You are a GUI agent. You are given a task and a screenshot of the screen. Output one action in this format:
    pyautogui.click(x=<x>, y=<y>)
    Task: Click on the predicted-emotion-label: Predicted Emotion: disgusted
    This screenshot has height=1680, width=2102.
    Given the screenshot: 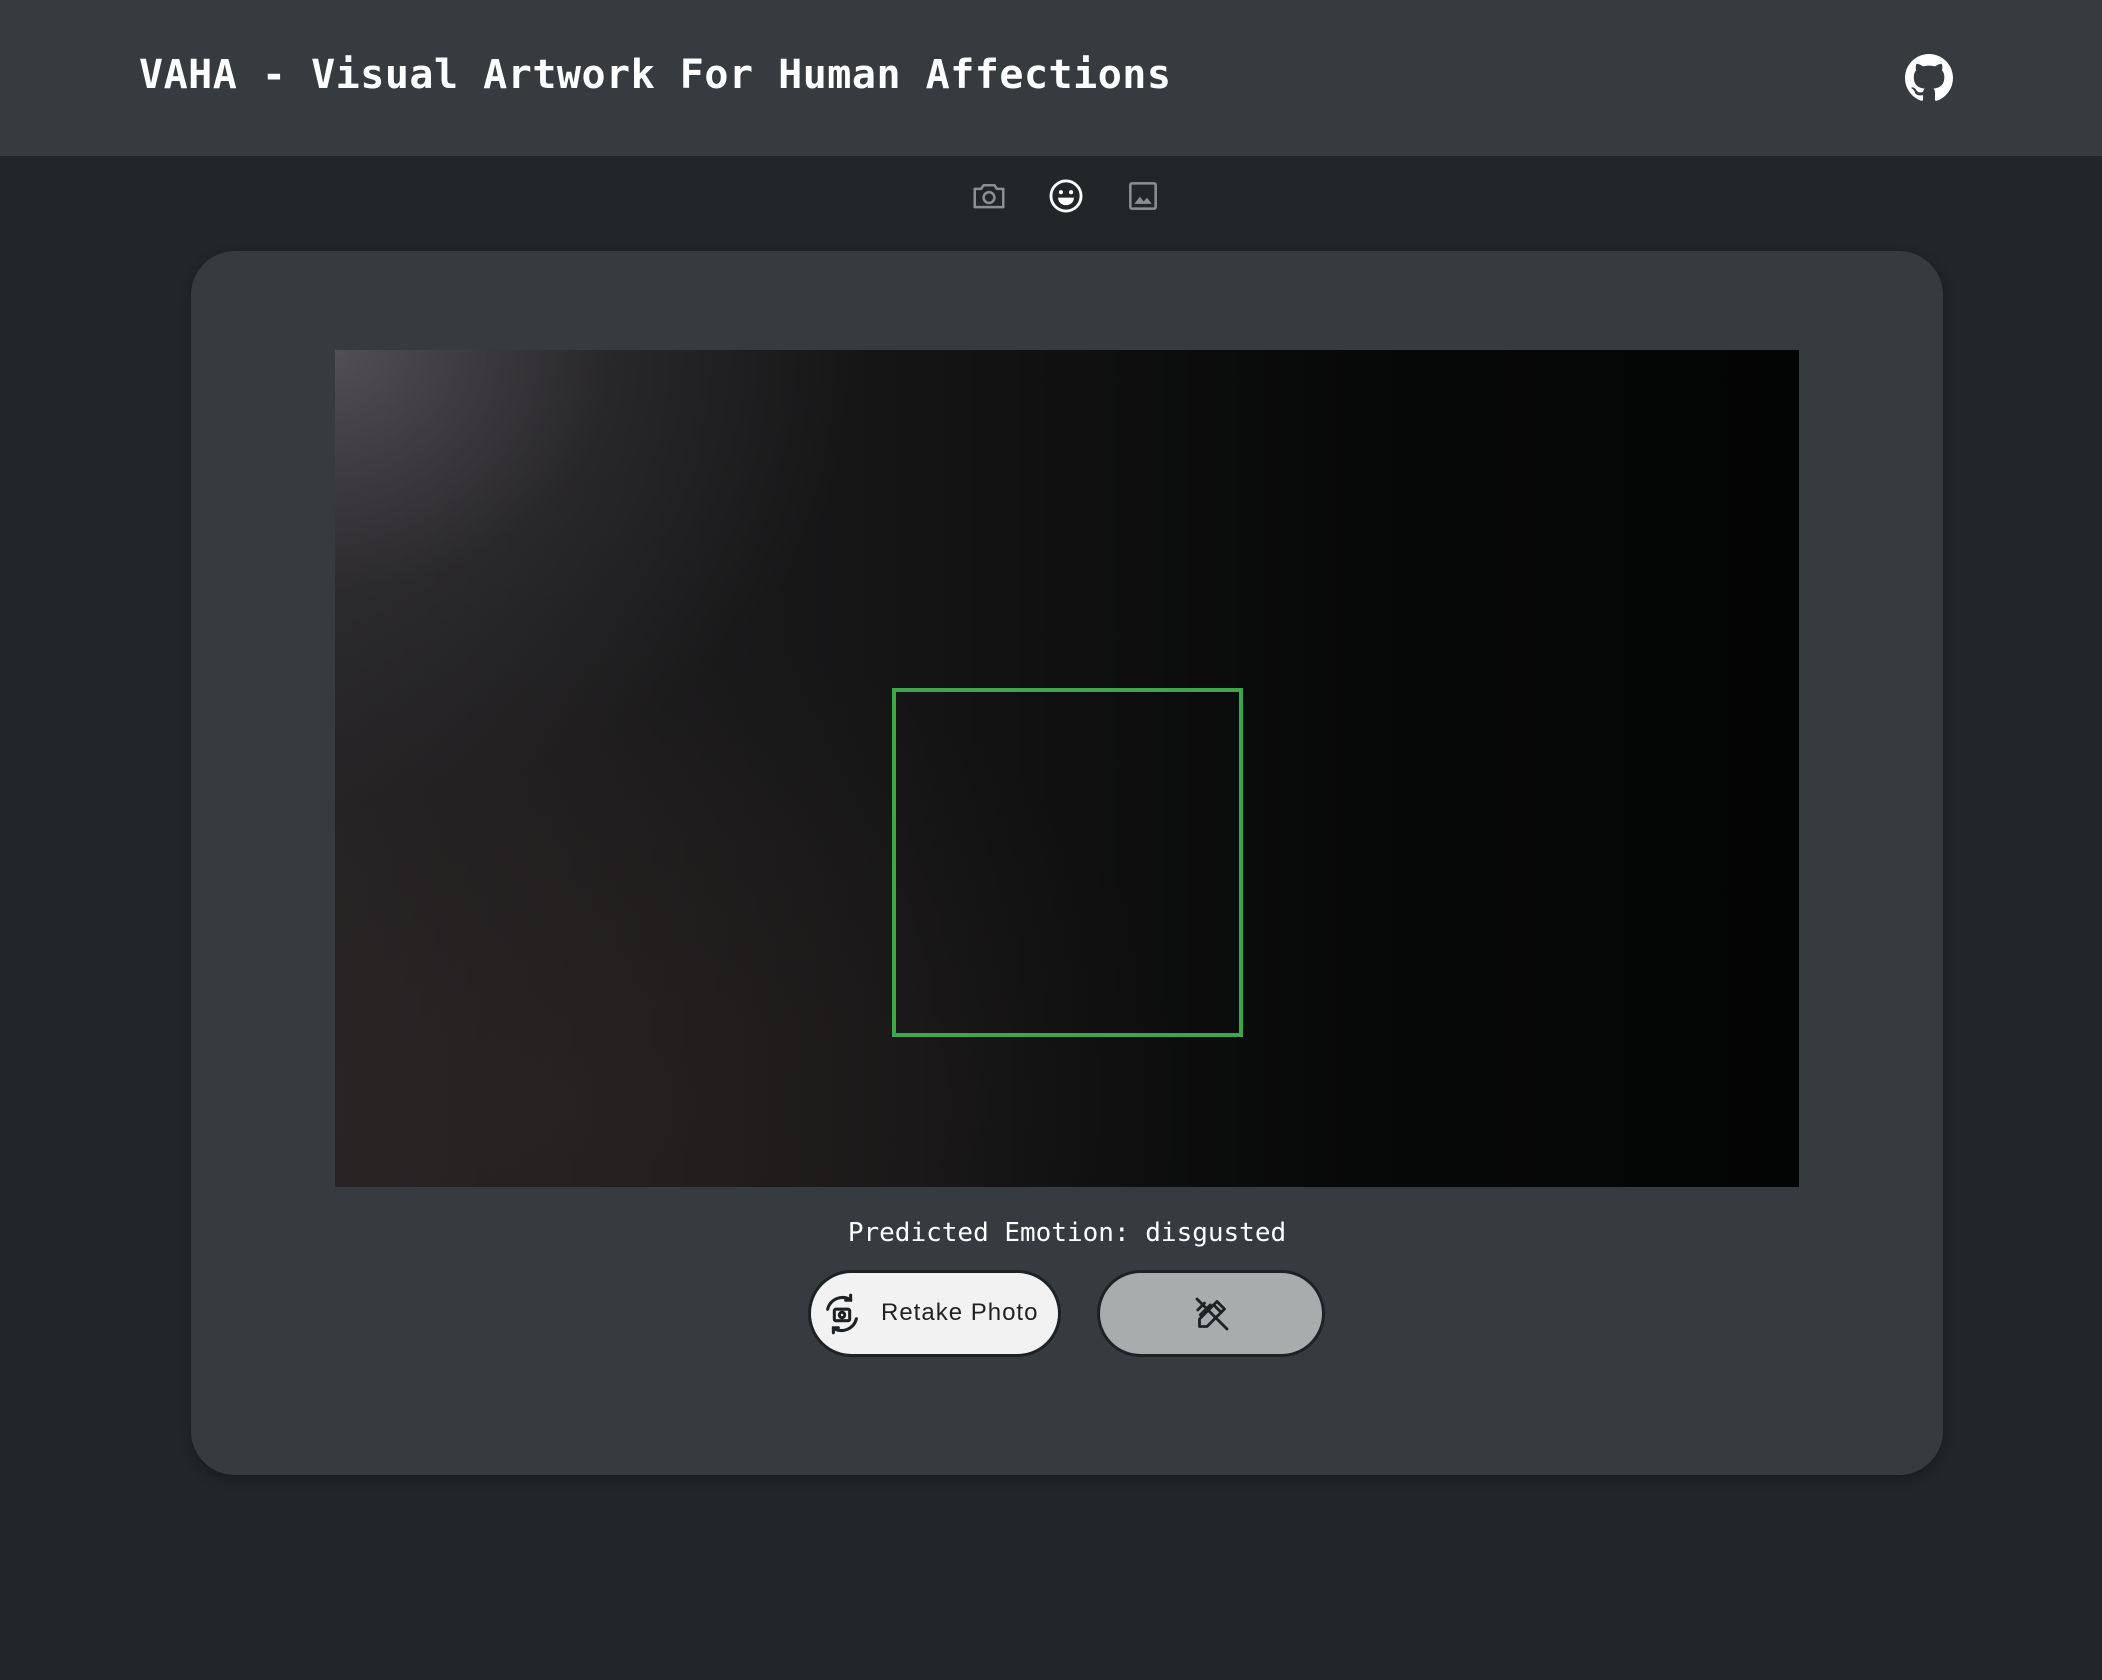 What is the action you would take?
    pyautogui.click(x=1067, y=1233)
    